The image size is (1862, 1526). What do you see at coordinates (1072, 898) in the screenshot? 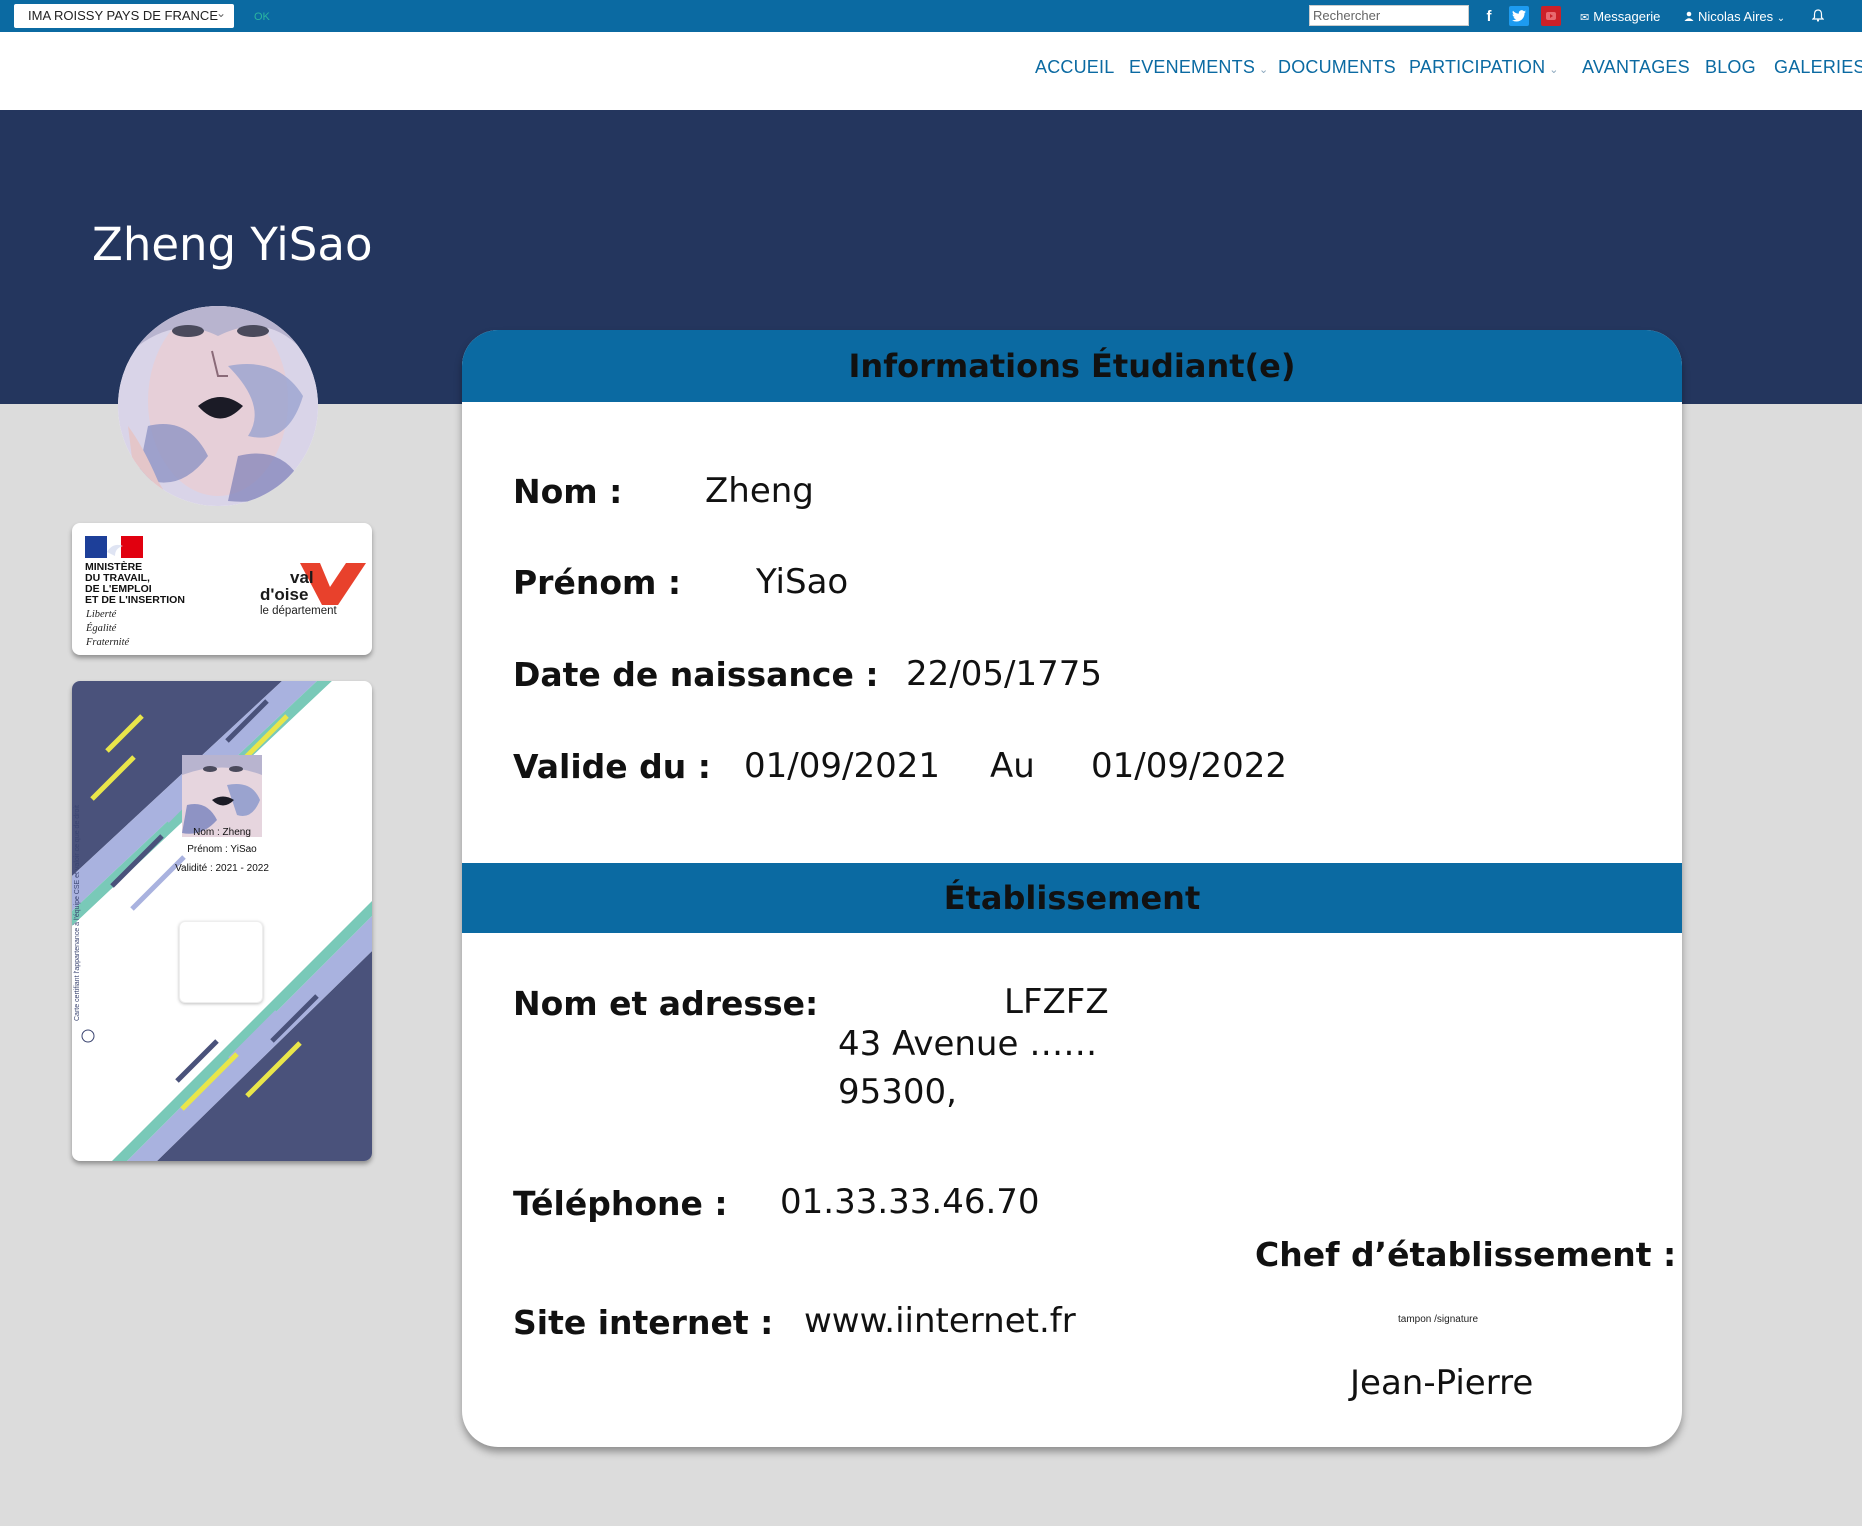
I see `establishment-section-header: Établissement` at bounding box center [1072, 898].